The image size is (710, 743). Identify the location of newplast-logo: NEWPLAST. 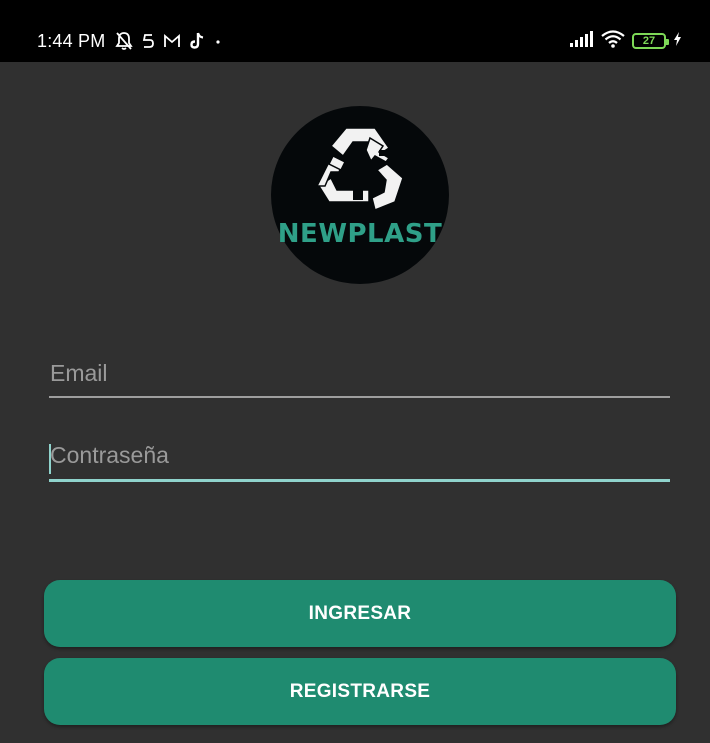
(360, 195).